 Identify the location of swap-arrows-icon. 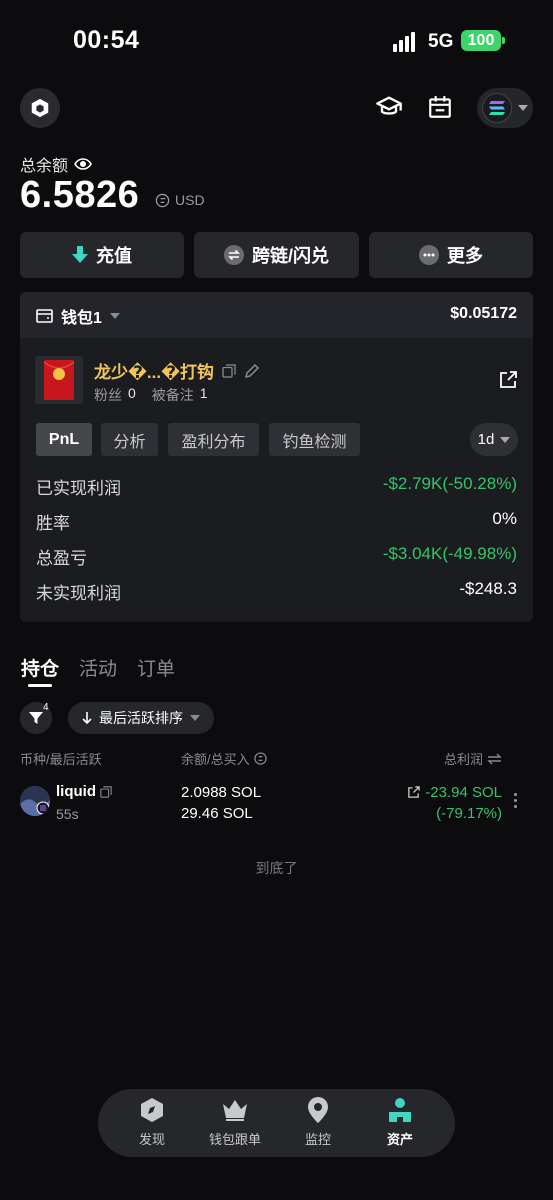
(494, 758).